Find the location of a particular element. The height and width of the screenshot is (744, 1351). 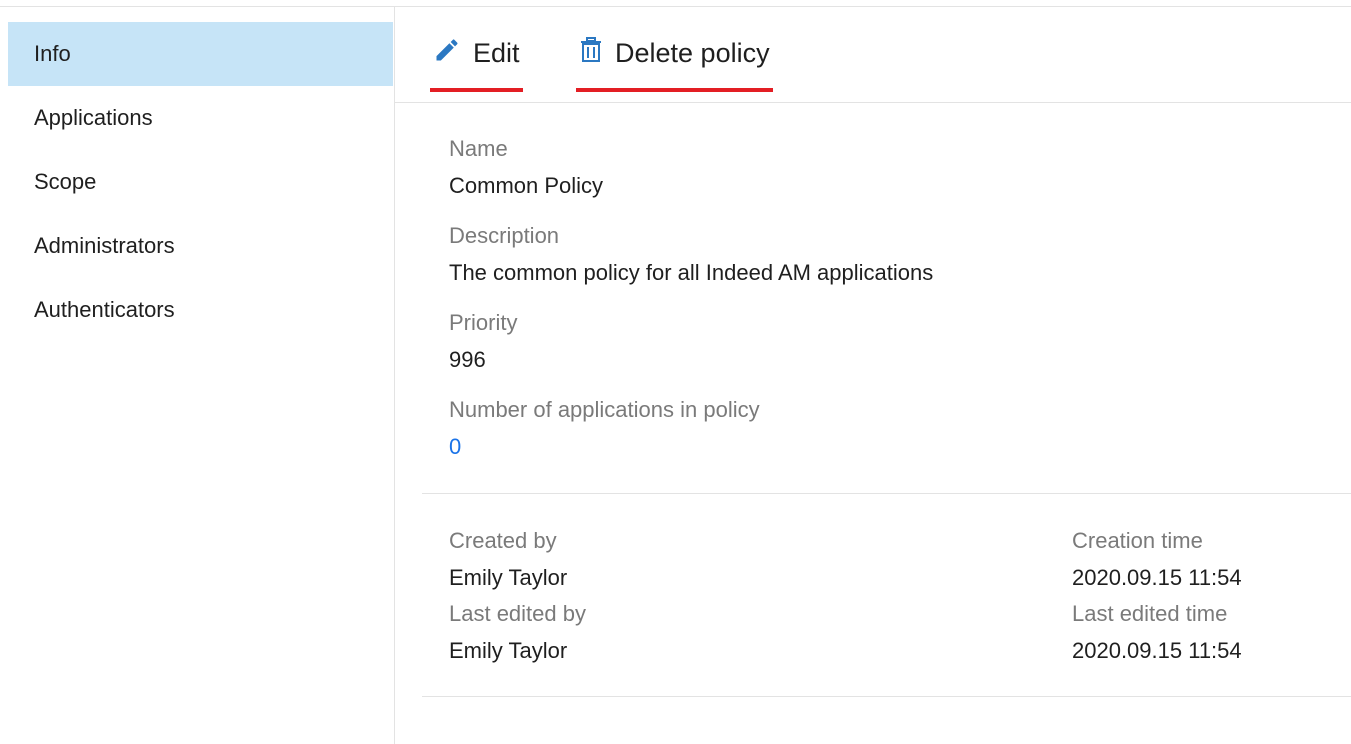

sidebar-item-label: Info is located at coordinates (52, 53).